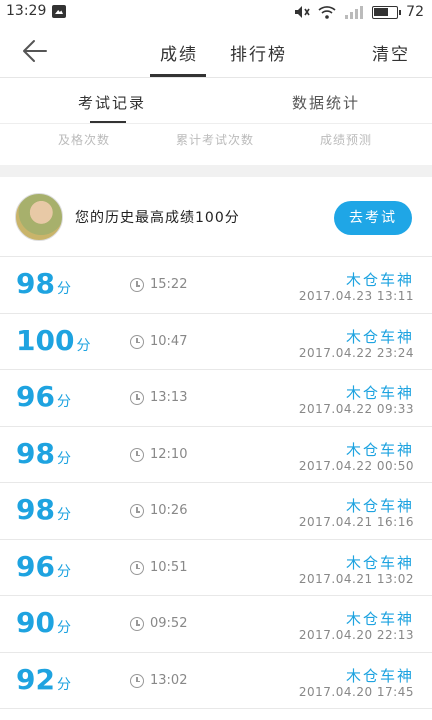 This screenshot has width=432, height=720. Describe the element at coordinates (84, 140) in the screenshot. I see `pass-count-label: 及格次数` at that location.